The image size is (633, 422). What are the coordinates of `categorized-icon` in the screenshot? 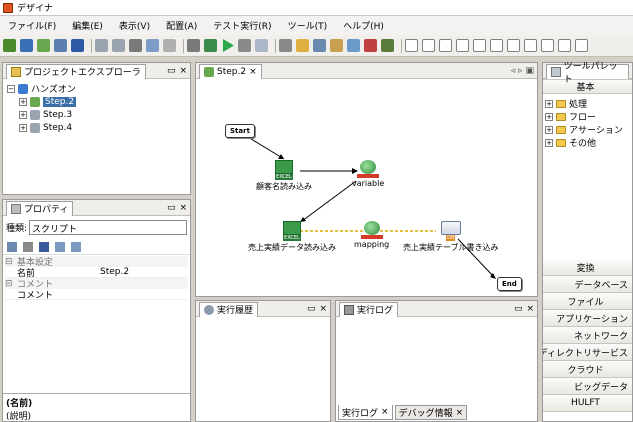 It's located at (12, 246).